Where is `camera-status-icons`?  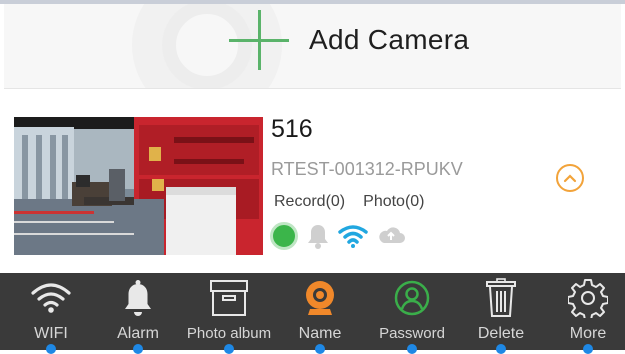 camera-status-icons is located at coordinates (338, 236).